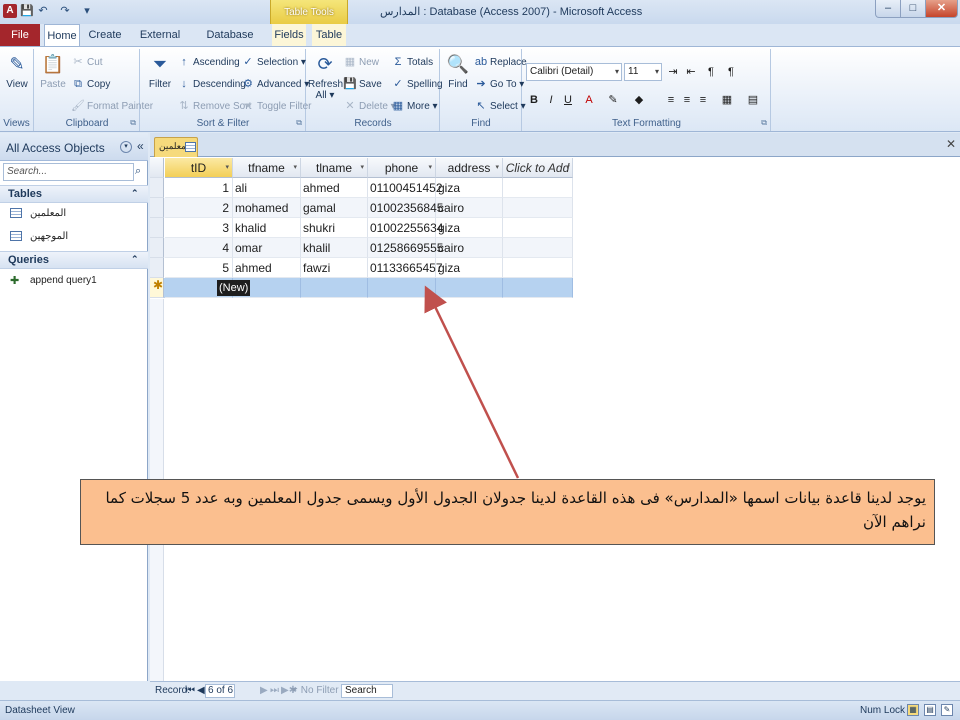 Image resolution: width=960 pixels, height=720 pixels. I want to click on cell-tlname: shukri, so click(334, 228).